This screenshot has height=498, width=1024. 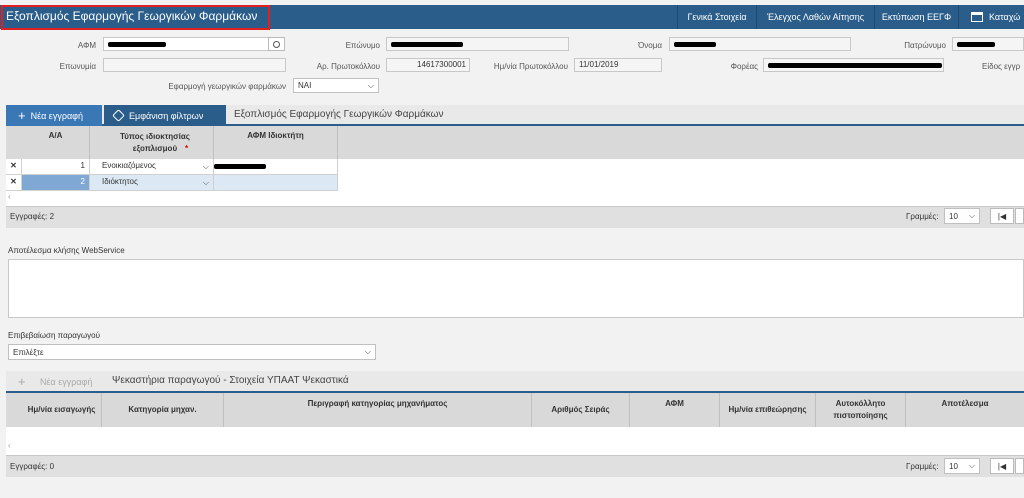 I want to click on grid2-lines-select: 10 ⌵, so click(x=962, y=466).